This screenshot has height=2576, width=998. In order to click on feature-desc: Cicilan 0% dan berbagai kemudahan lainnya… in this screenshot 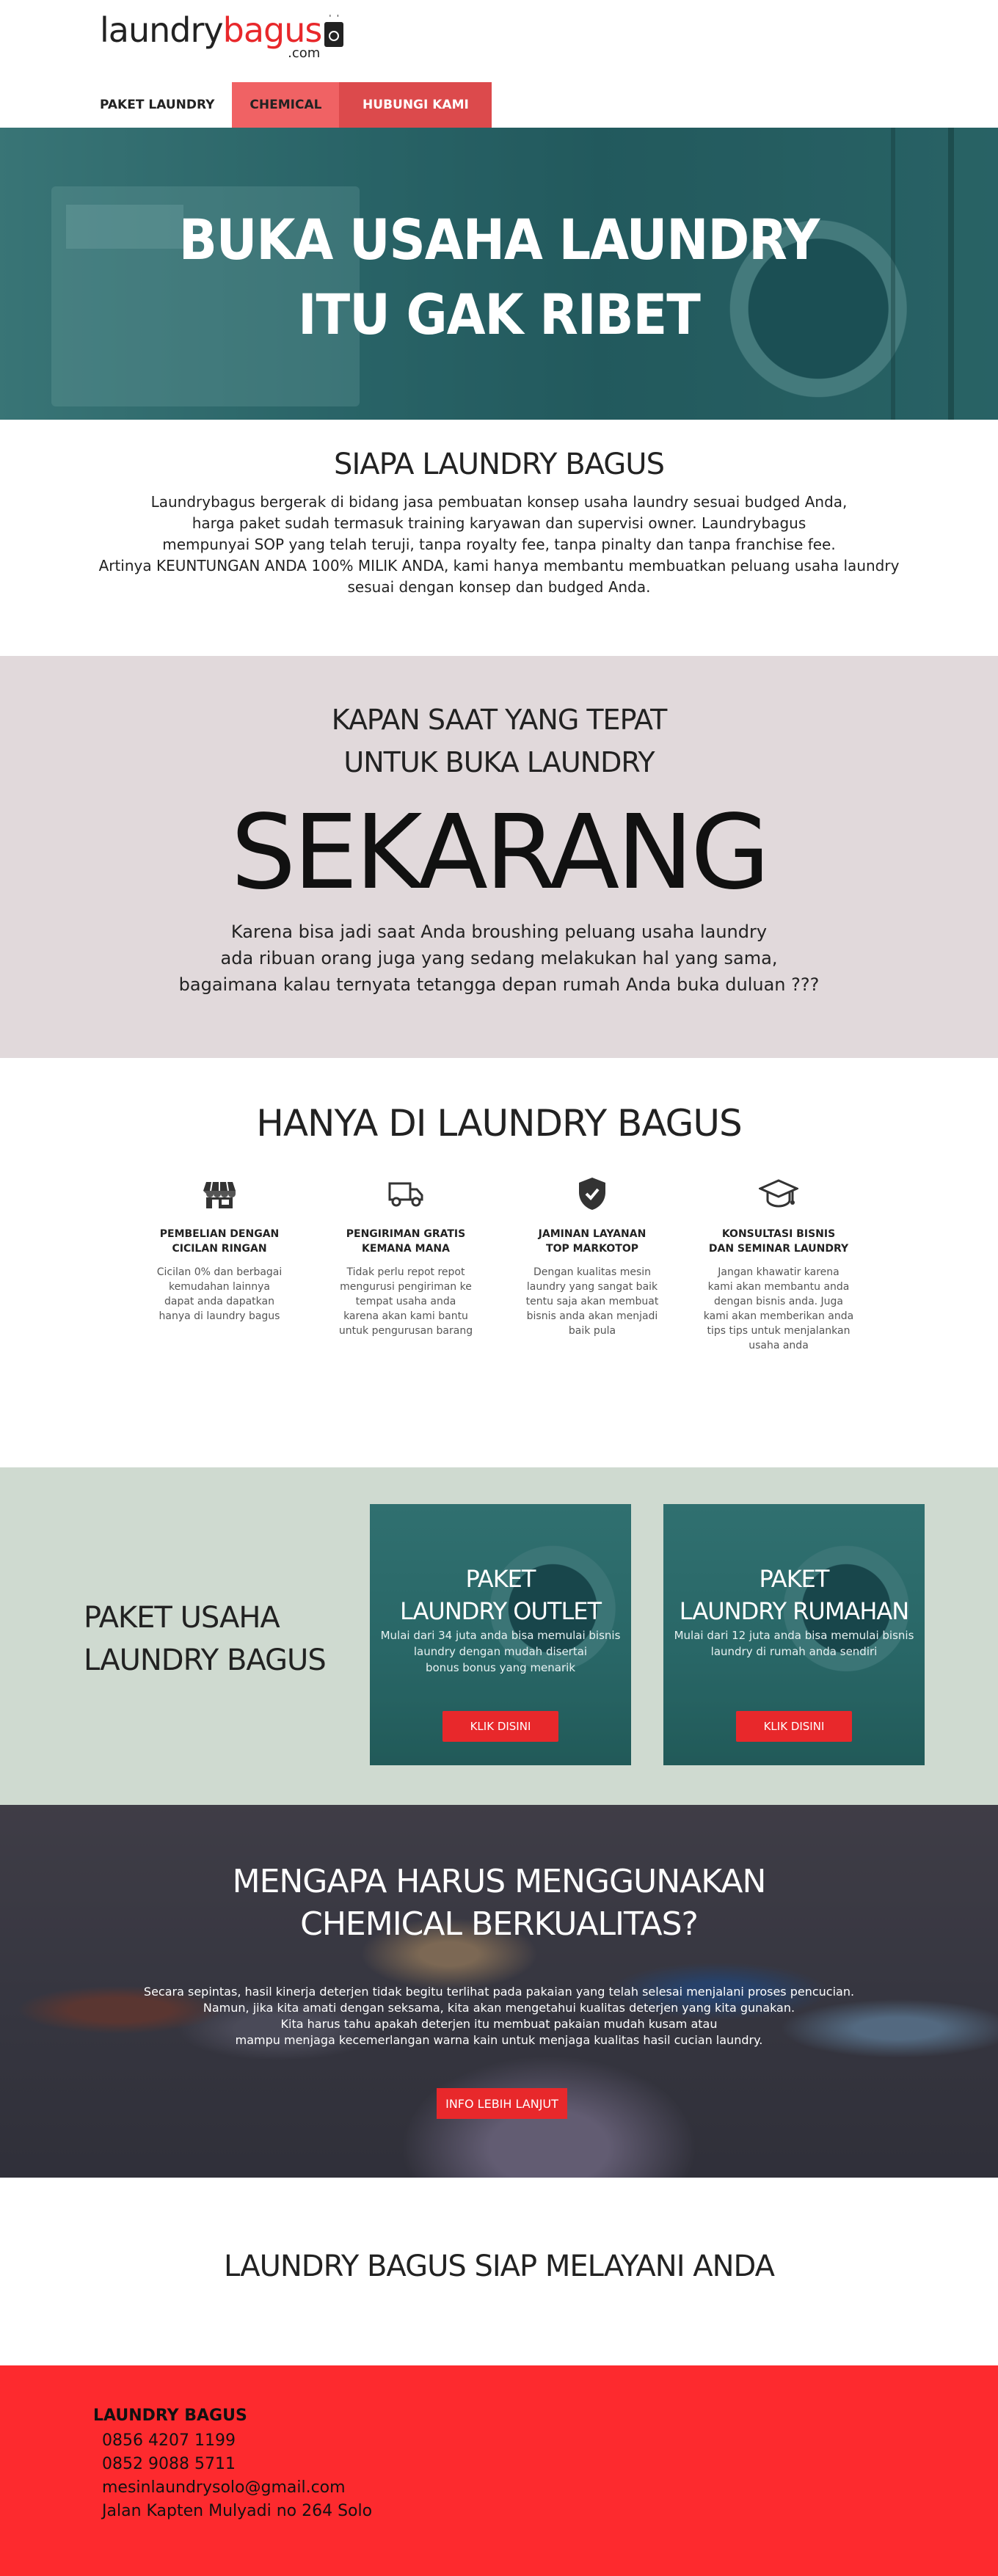, I will do `click(219, 1294)`.